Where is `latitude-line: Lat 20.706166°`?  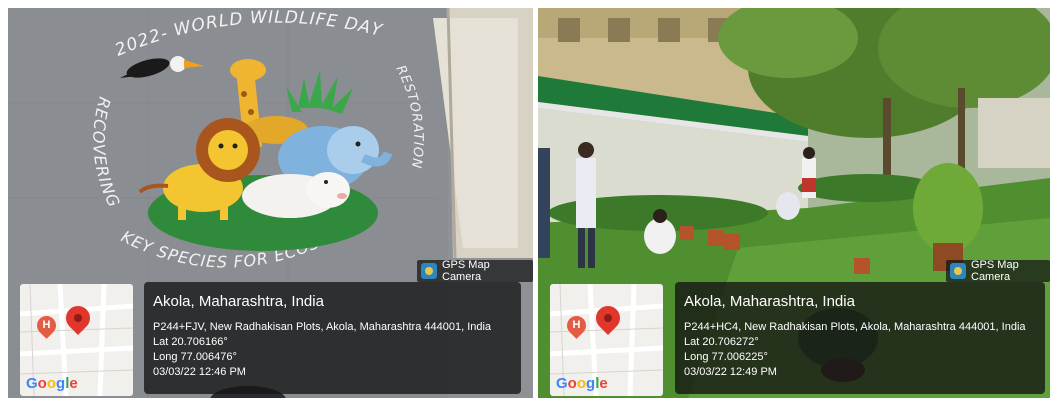
latitude-line: Lat 20.706166° is located at coordinates (190, 342).